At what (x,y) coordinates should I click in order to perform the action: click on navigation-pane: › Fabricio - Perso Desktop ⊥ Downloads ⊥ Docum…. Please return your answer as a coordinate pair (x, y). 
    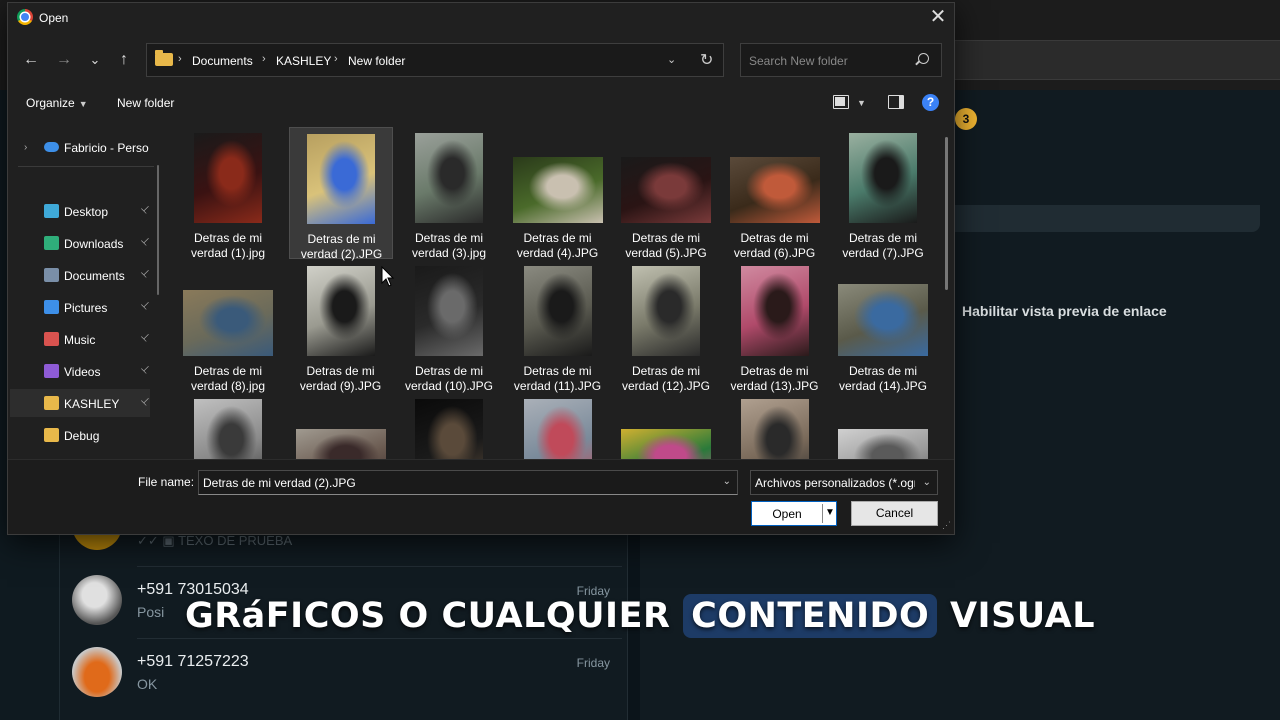
    Looking at the image, I should click on (87, 290).